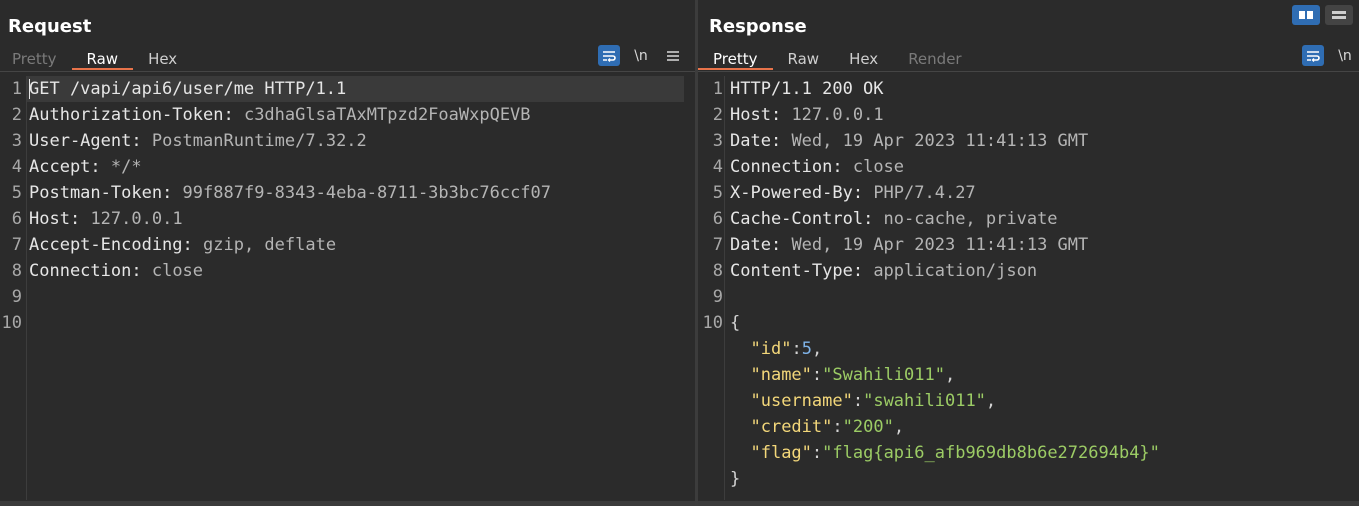  What do you see at coordinates (1306, 15) in the screenshot?
I see `split-view-icon` at bounding box center [1306, 15].